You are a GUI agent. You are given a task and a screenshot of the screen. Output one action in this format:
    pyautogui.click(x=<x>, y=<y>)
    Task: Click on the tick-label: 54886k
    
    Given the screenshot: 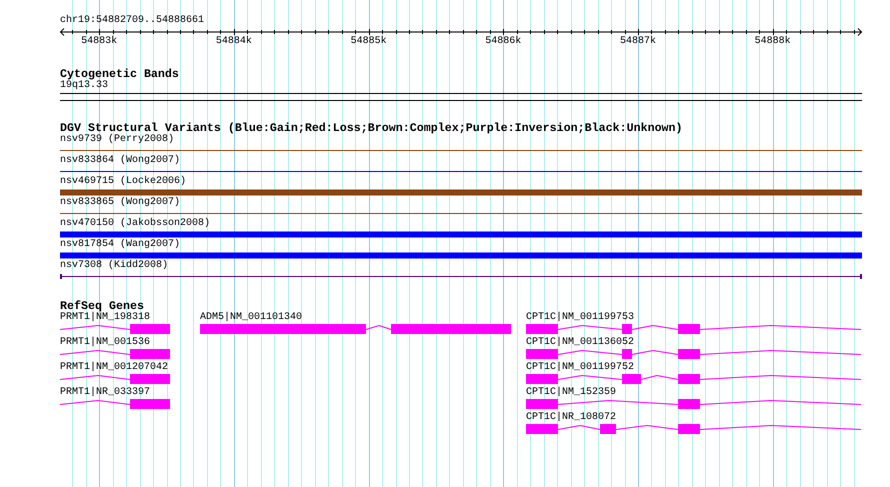 What is the action you would take?
    pyautogui.click(x=503, y=42)
    